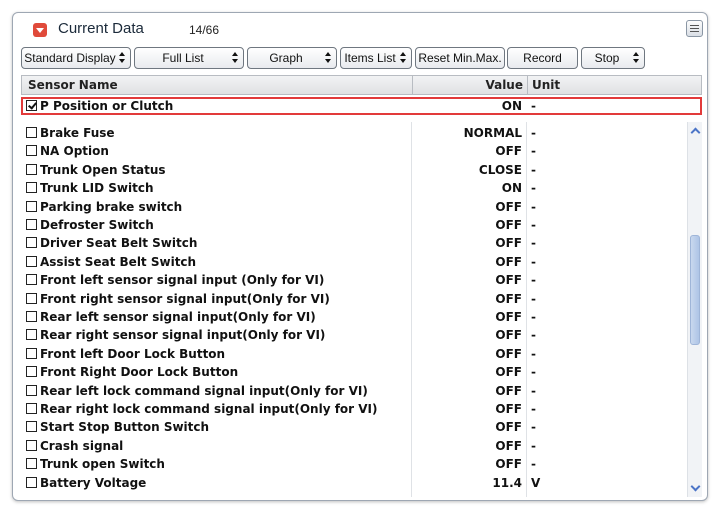 This screenshot has width=720, height=513. I want to click on sensor-value: ON, so click(511, 188).